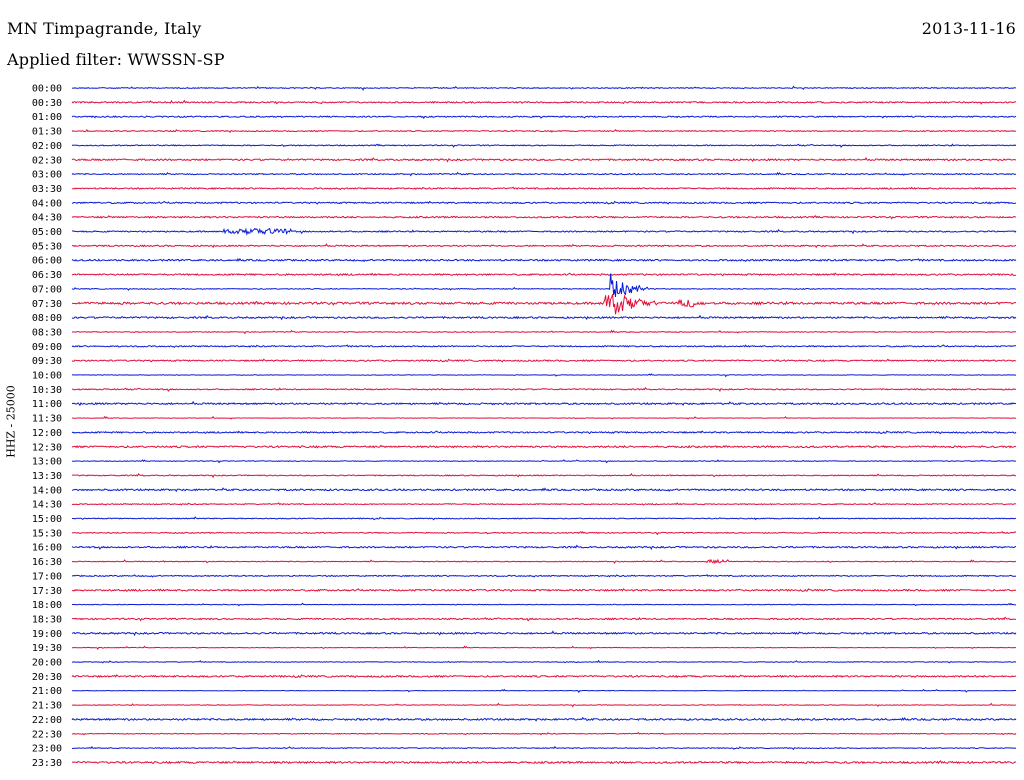 The image size is (1024, 780). What do you see at coordinates (47, 763) in the screenshot?
I see `row-time-label: 23:30` at bounding box center [47, 763].